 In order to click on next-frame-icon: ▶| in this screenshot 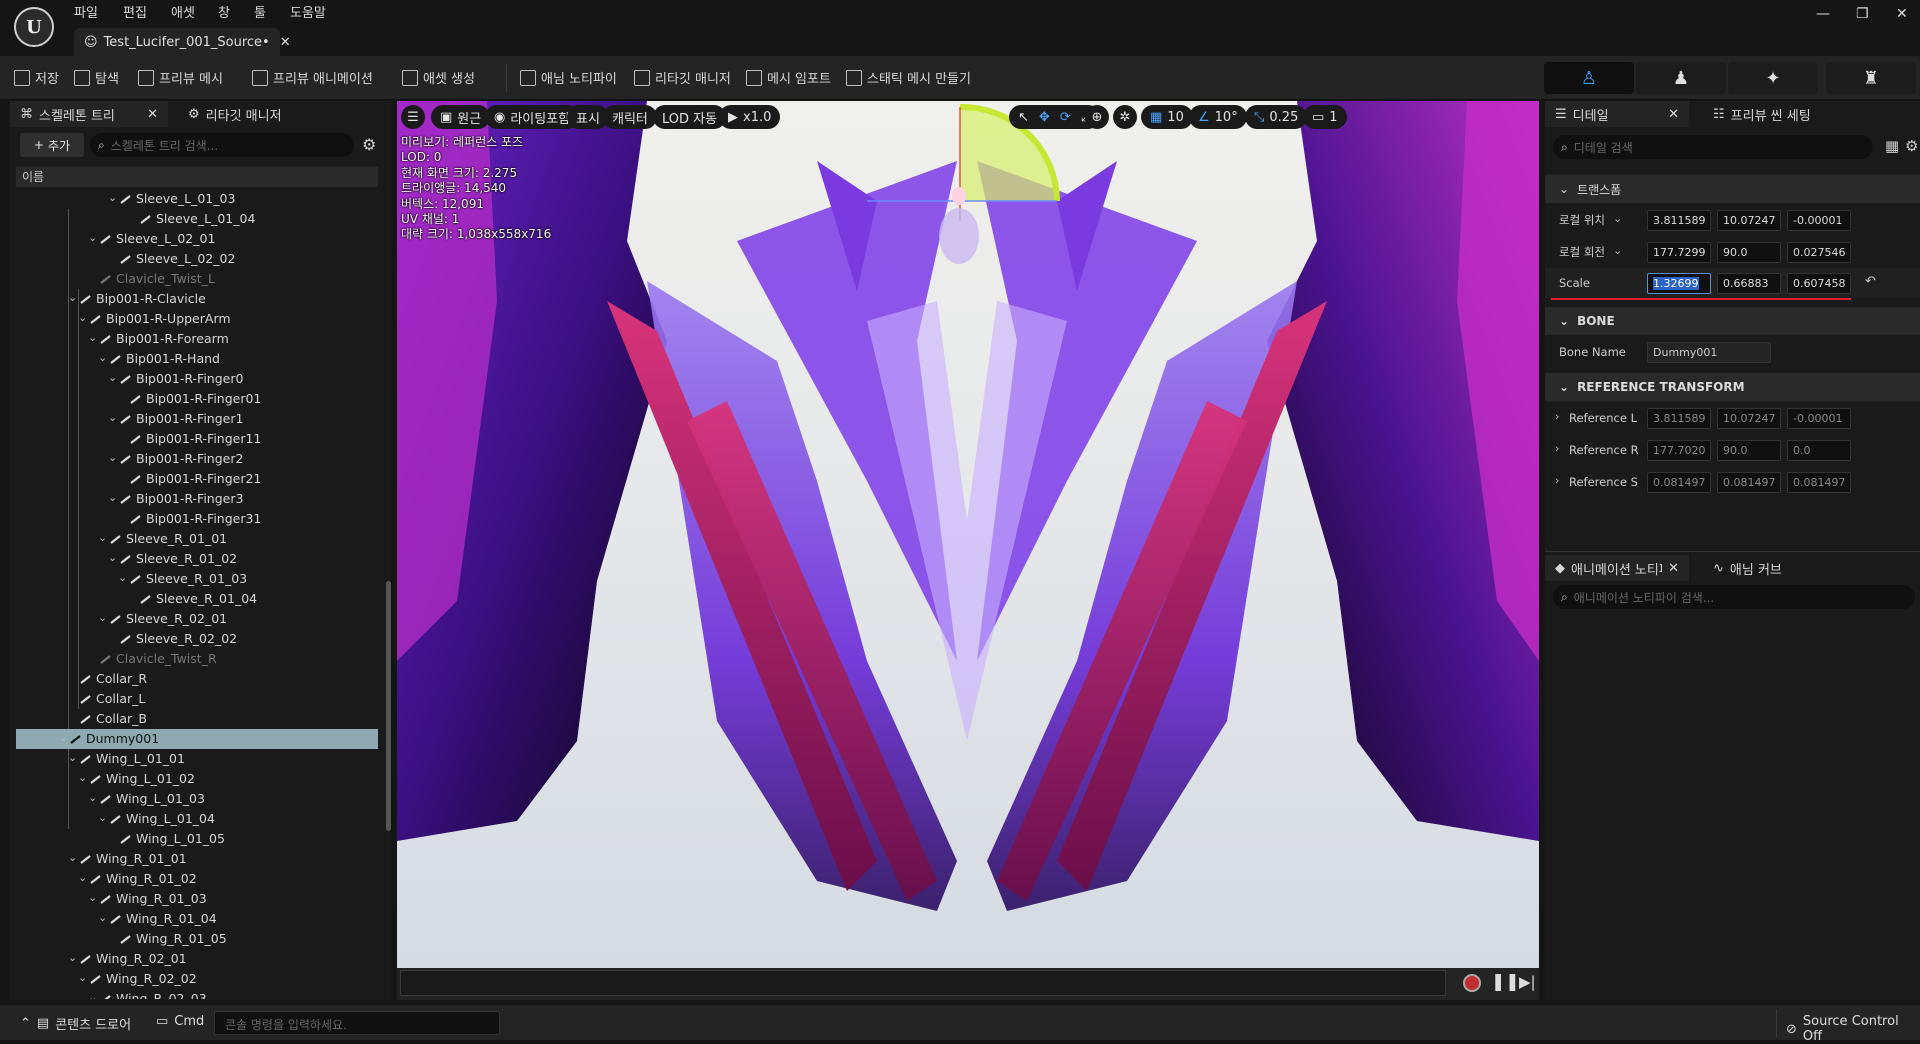, I will do `click(1527, 982)`.